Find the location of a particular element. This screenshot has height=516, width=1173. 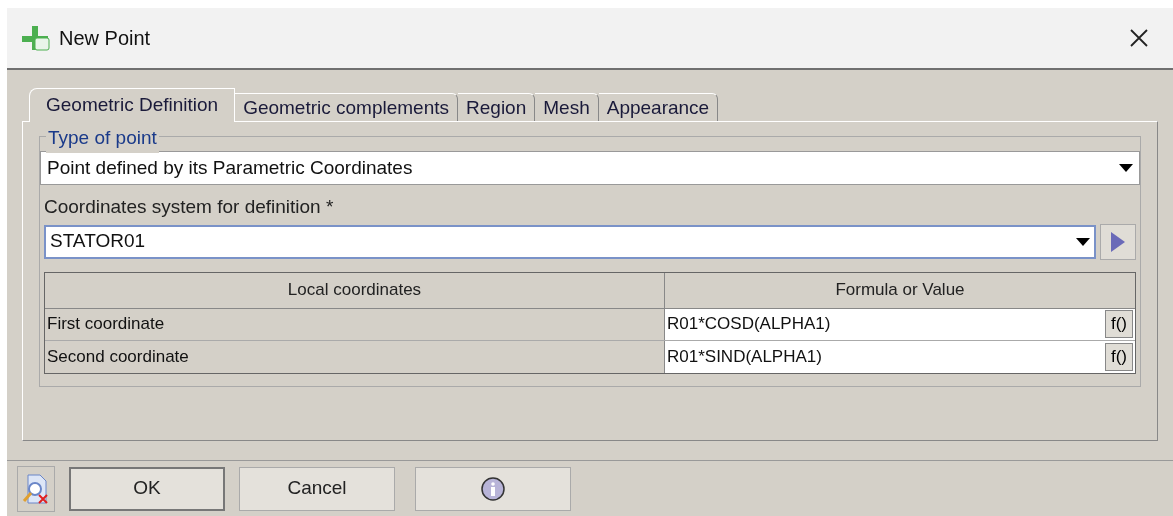

document-search-icon is located at coordinates (36, 488).